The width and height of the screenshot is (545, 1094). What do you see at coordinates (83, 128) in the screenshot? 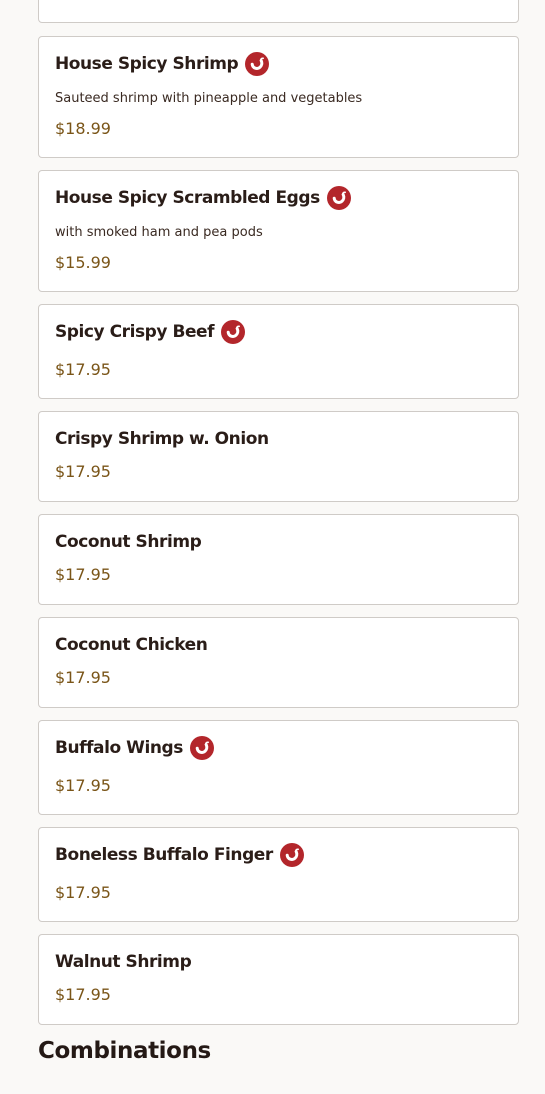
I see `menu-item-price: $18.99` at bounding box center [83, 128].